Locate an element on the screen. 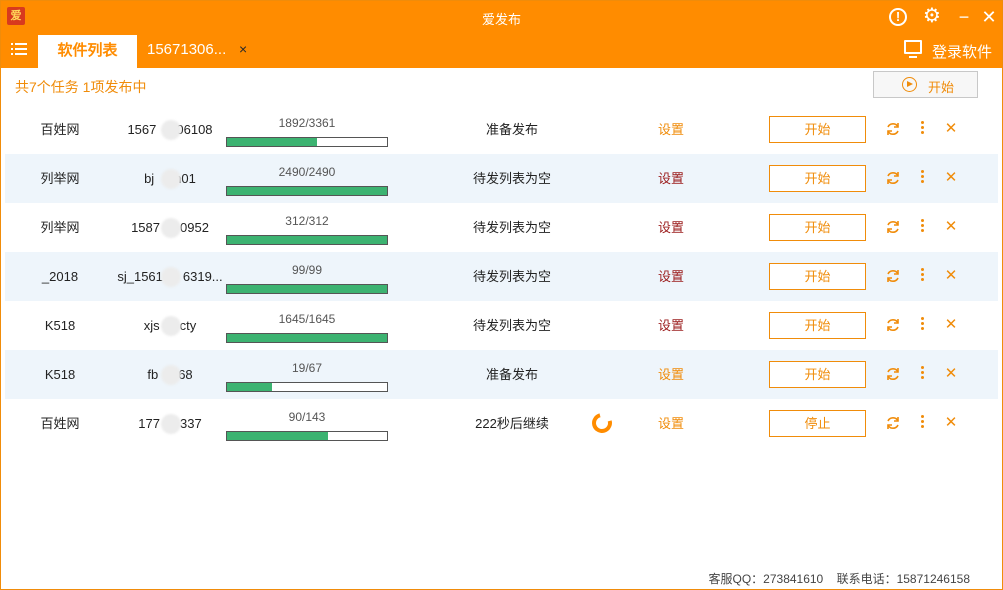  task-account-start: xjs is located at coordinates (151, 325).